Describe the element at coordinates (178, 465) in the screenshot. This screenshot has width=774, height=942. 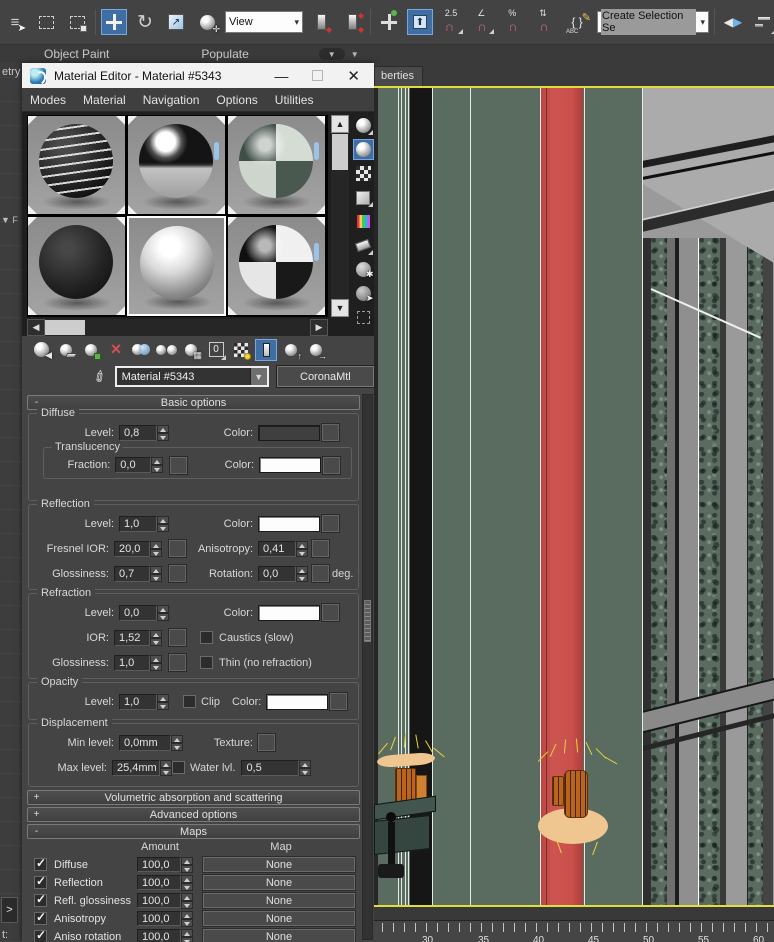
I see `translucency-fraction-map-button` at that location.